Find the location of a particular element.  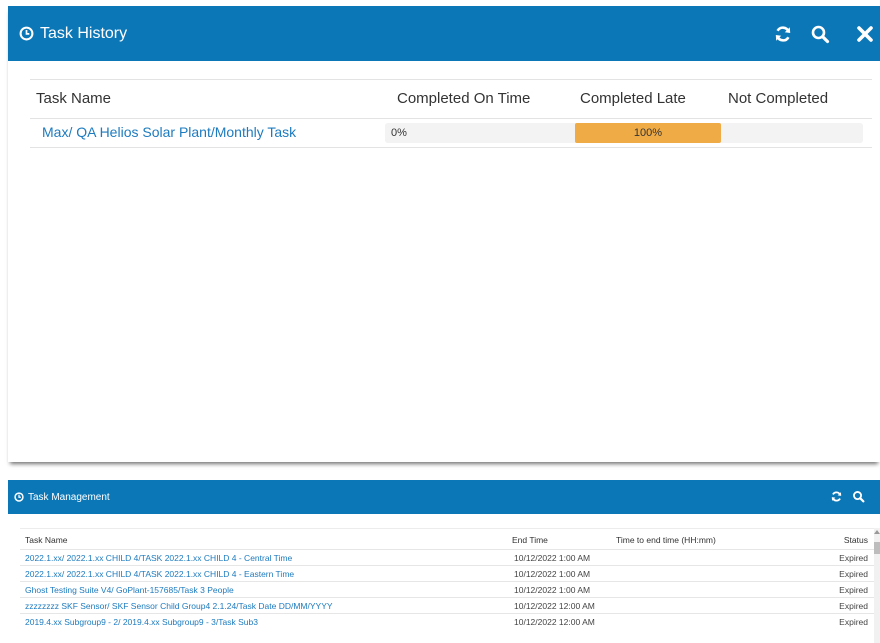

not-completed-segment: 0% is located at coordinates (792, 133).